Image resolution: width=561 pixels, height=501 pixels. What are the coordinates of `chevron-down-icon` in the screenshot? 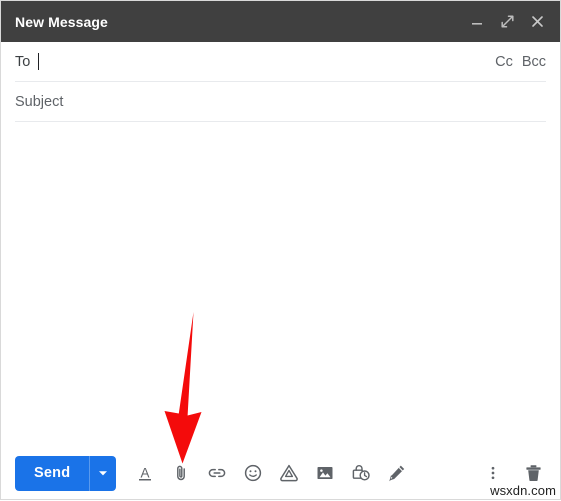 It's located at (103, 473).